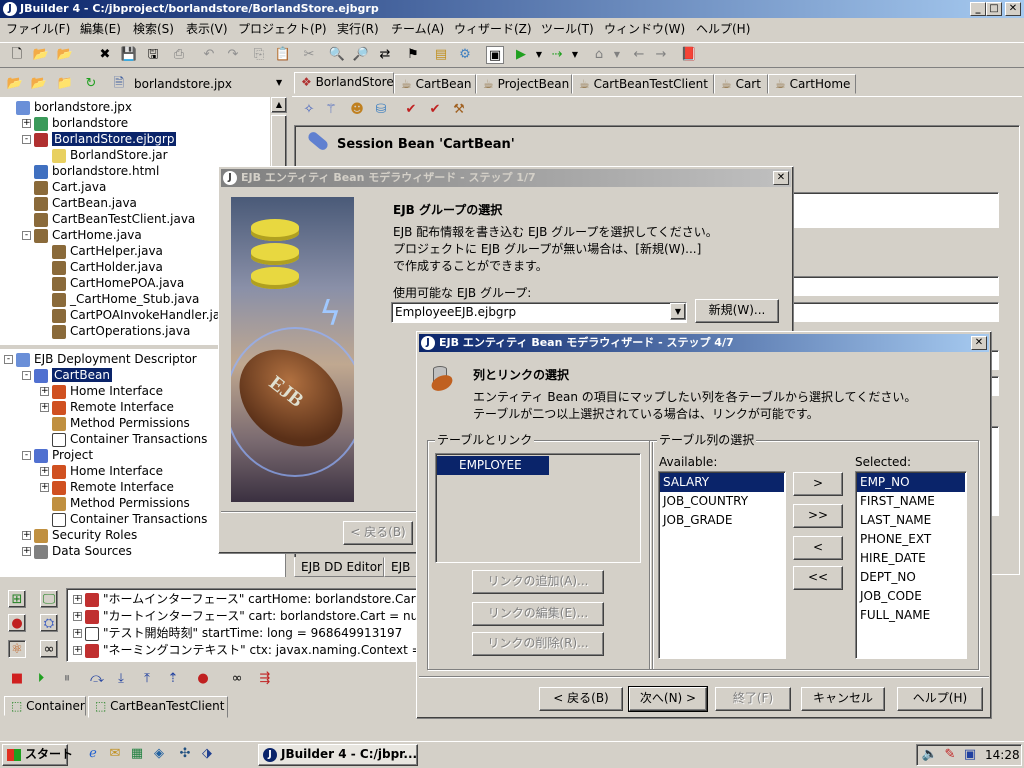  Describe the element at coordinates (441, 55) in the screenshot. I see `make-icon: ▤` at that location.